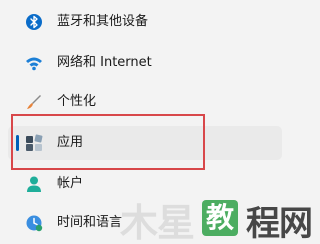 The width and height of the screenshot is (320, 244). What do you see at coordinates (77, 101) in the screenshot?
I see `nav-item-label: 个性化` at bounding box center [77, 101].